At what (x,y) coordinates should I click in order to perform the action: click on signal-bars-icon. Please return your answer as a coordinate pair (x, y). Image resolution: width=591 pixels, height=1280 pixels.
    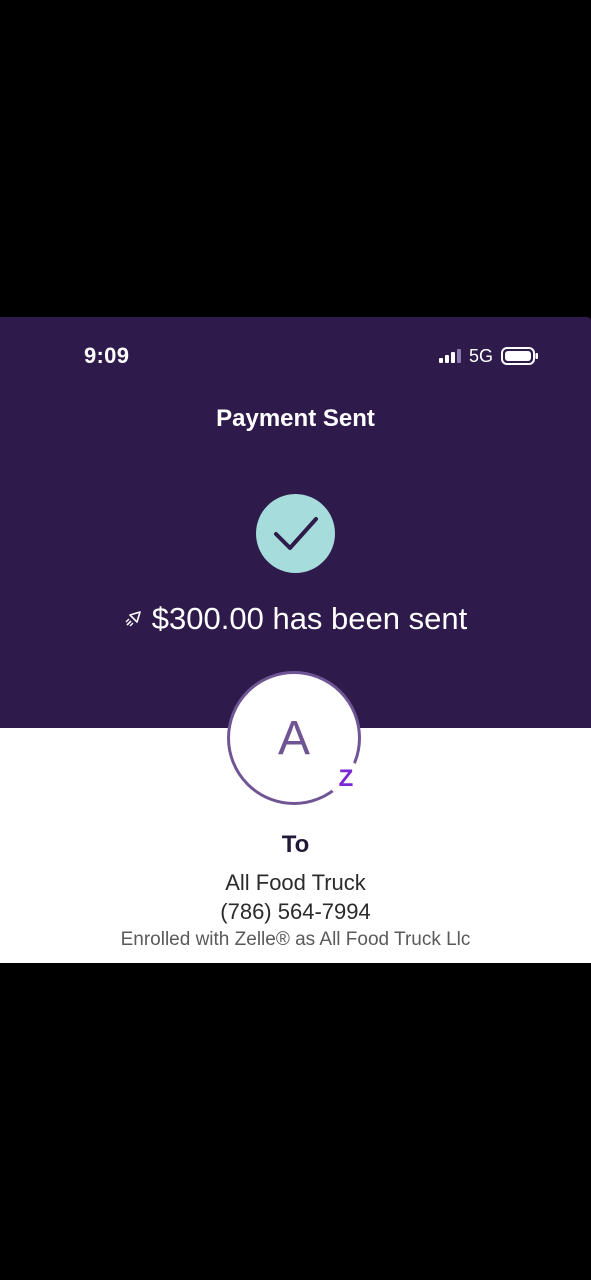
    Looking at the image, I should click on (449, 356).